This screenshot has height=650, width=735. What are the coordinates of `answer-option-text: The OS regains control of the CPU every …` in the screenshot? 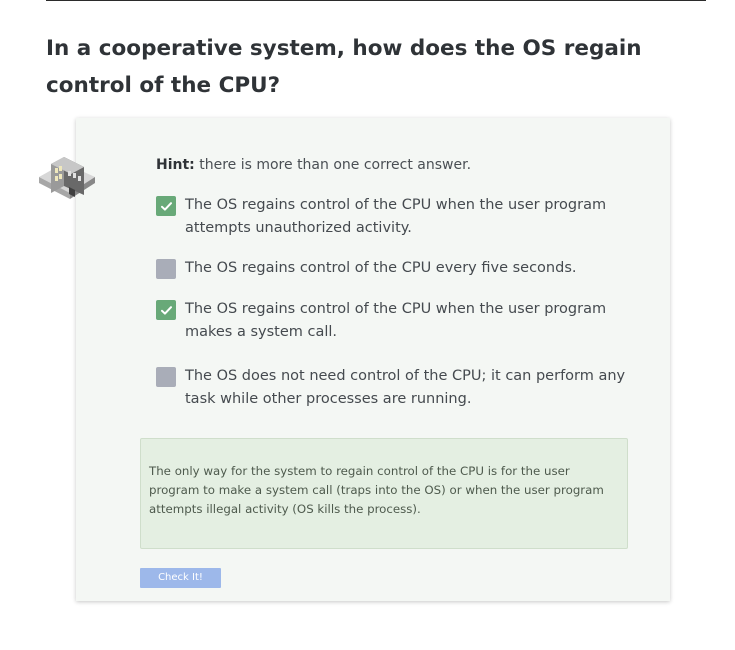 It's located at (381, 268).